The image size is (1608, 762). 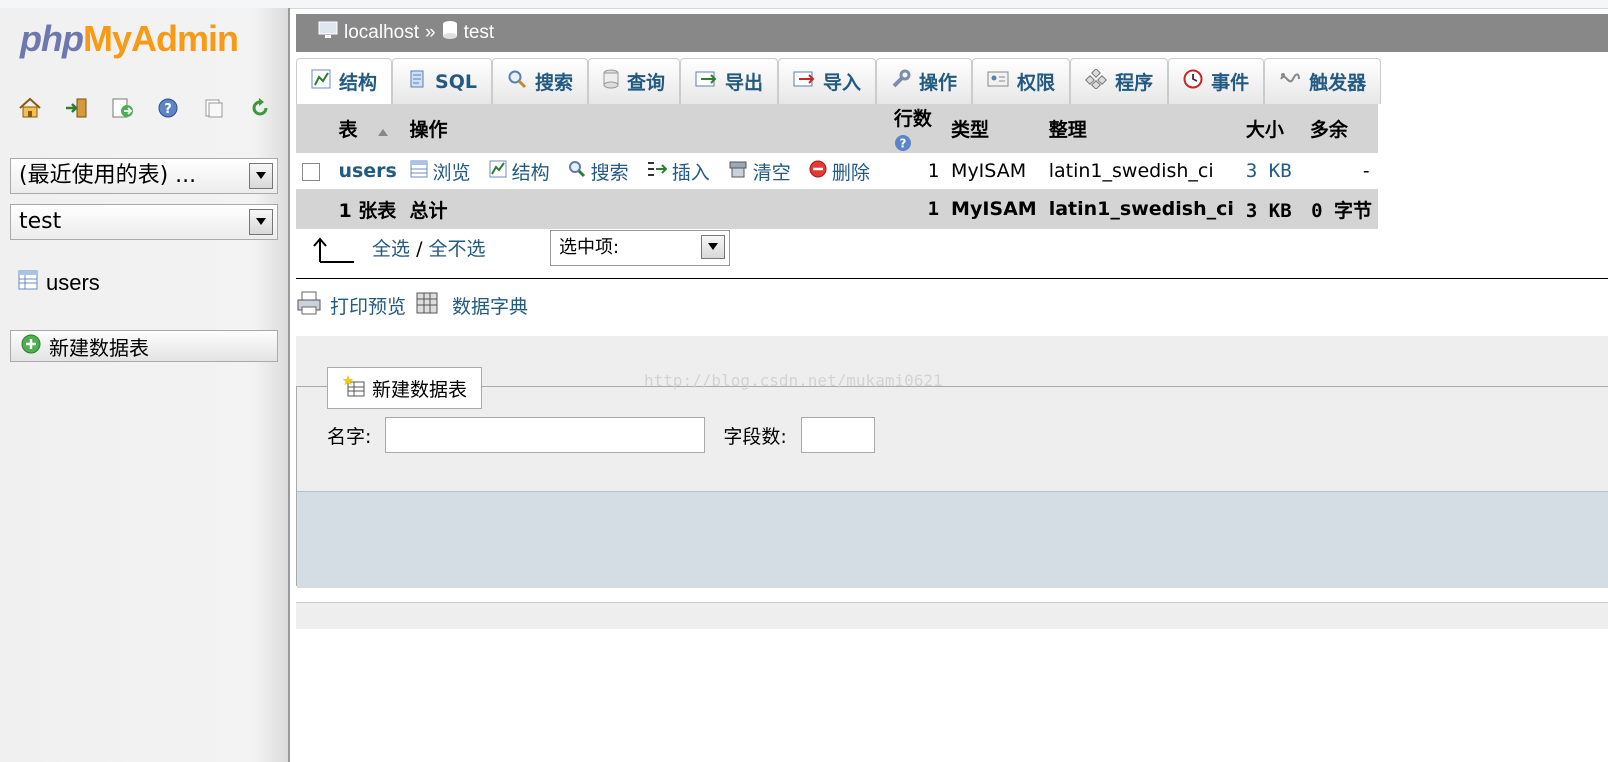 What do you see at coordinates (611, 81) in the screenshot?
I see `query-icon` at bounding box center [611, 81].